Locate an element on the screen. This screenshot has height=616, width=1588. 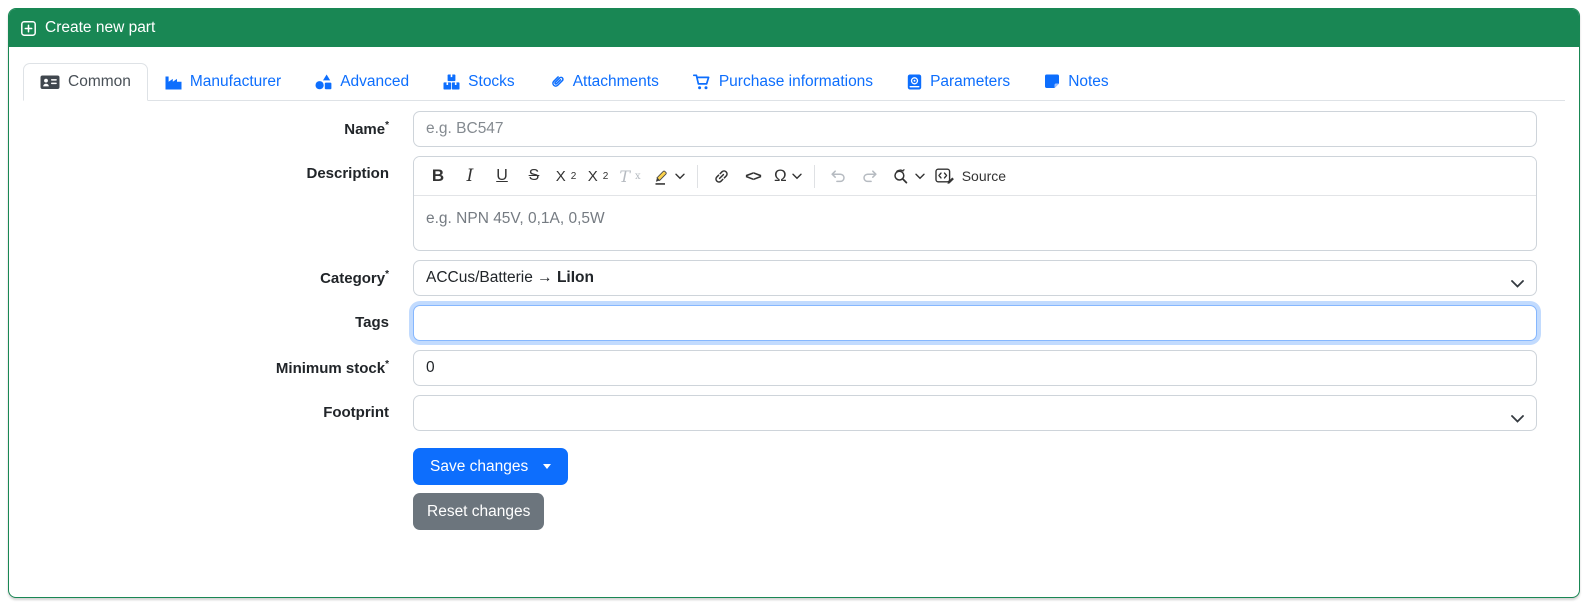
category-select: ACCus/Batterie → LiIon is located at coordinates (975, 278).